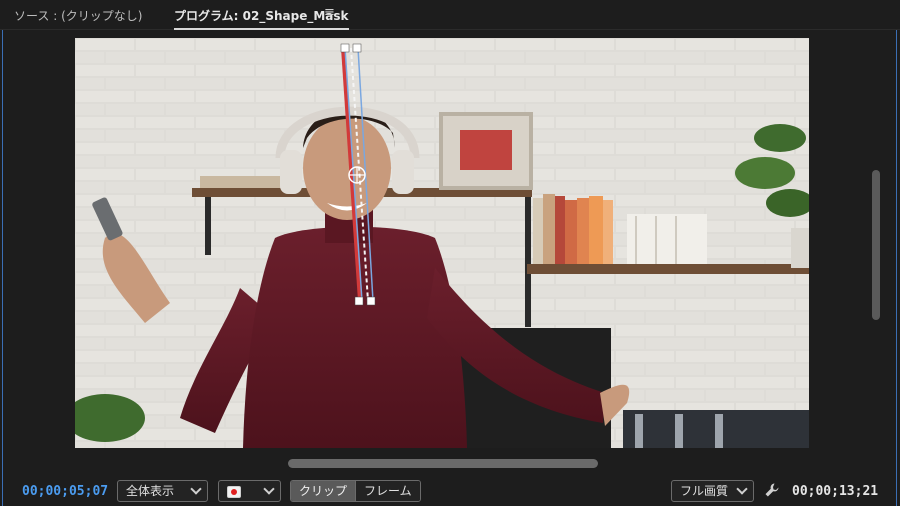 The width and height of the screenshot is (900, 506). Describe the element at coordinates (78, 15) in the screenshot. I see `tab-source: ソース : (クリップなし)` at that location.